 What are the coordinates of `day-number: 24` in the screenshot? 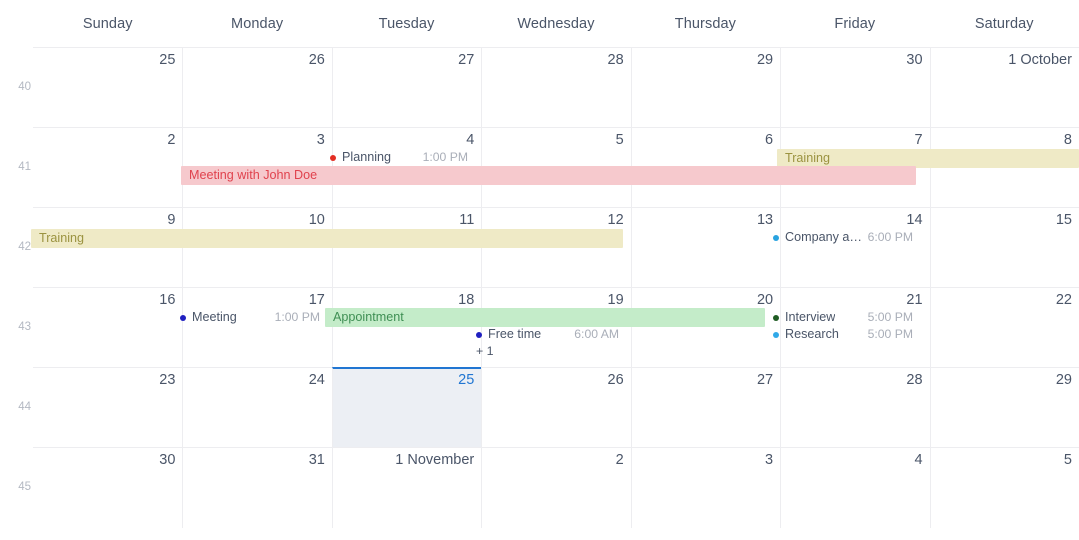 It's located at (316, 380).